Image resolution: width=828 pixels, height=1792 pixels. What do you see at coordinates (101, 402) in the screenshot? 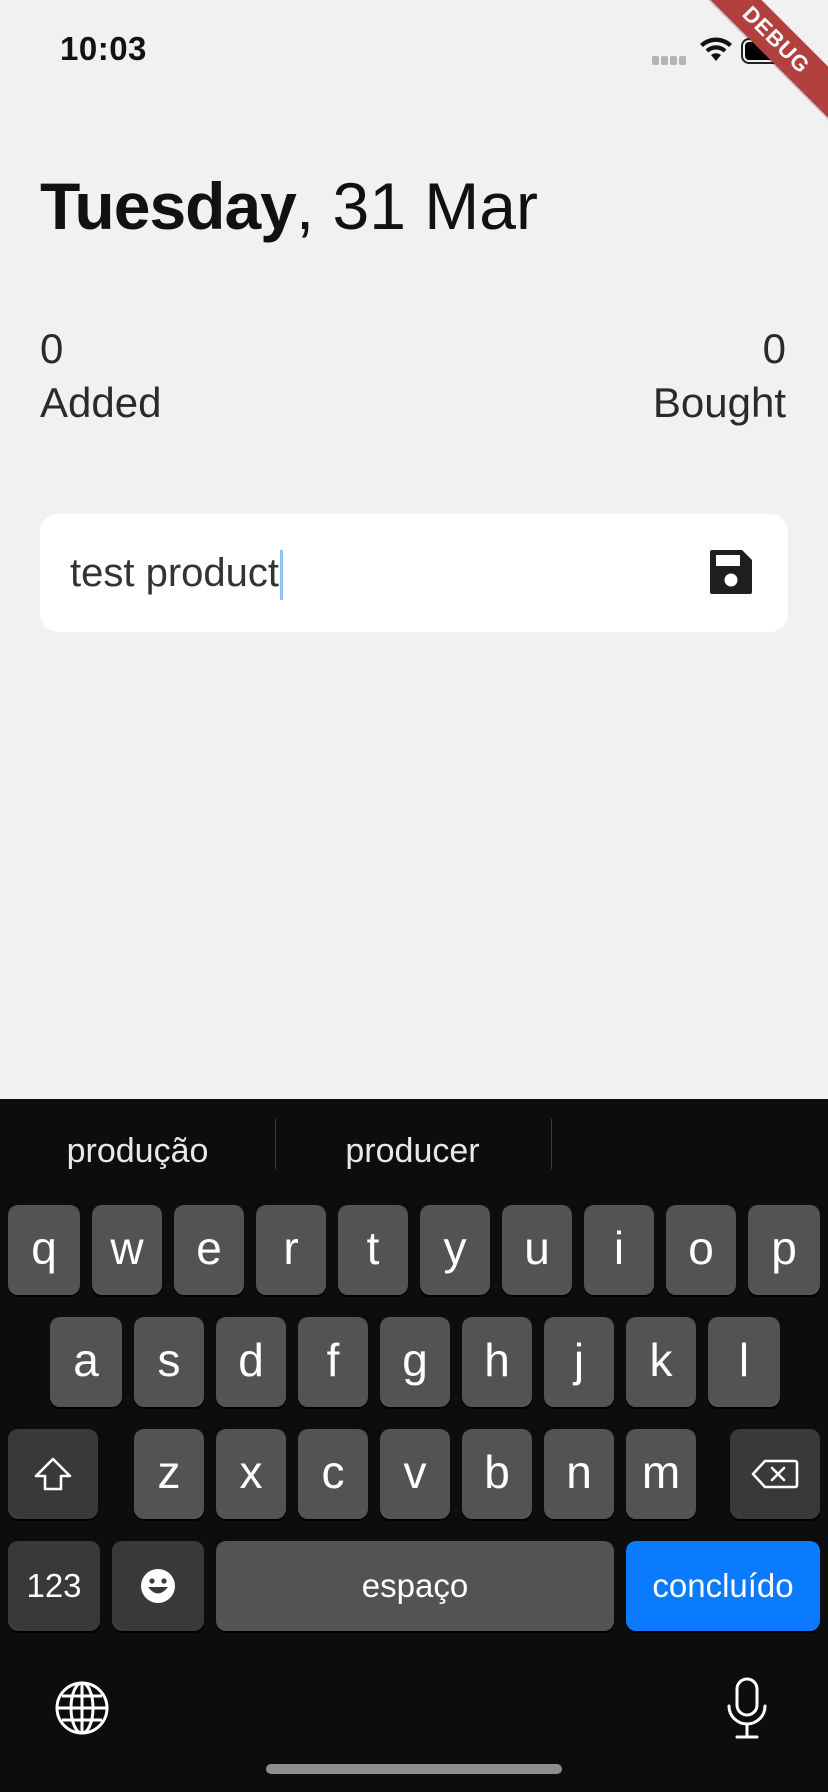
I see `added-label: Added` at bounding box center [101, 402].